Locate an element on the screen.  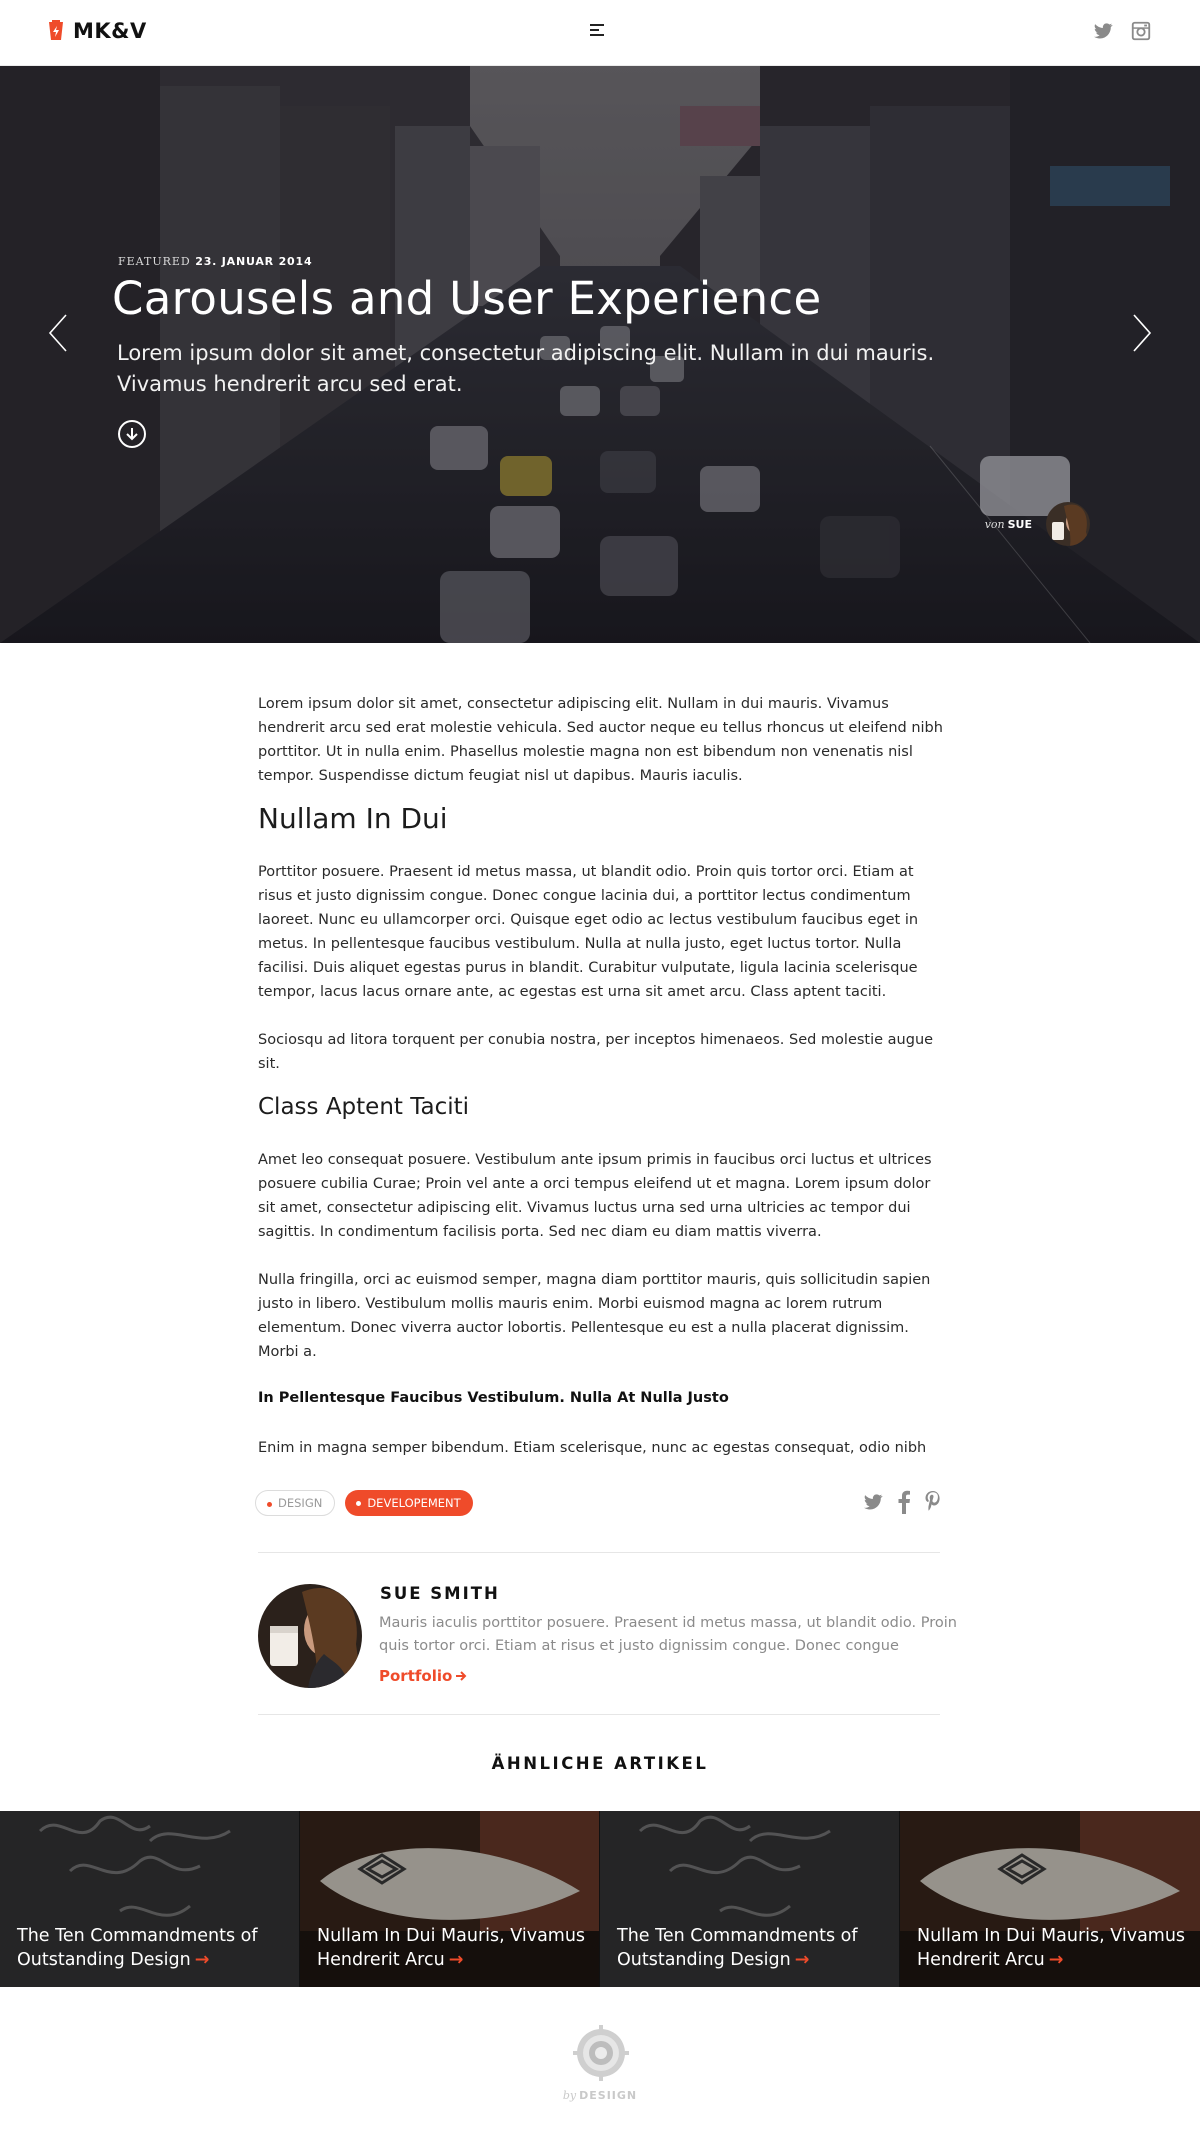
hero-meta: FEATURED 23. JANUAR 2014 is located at coordinates (215, 261).